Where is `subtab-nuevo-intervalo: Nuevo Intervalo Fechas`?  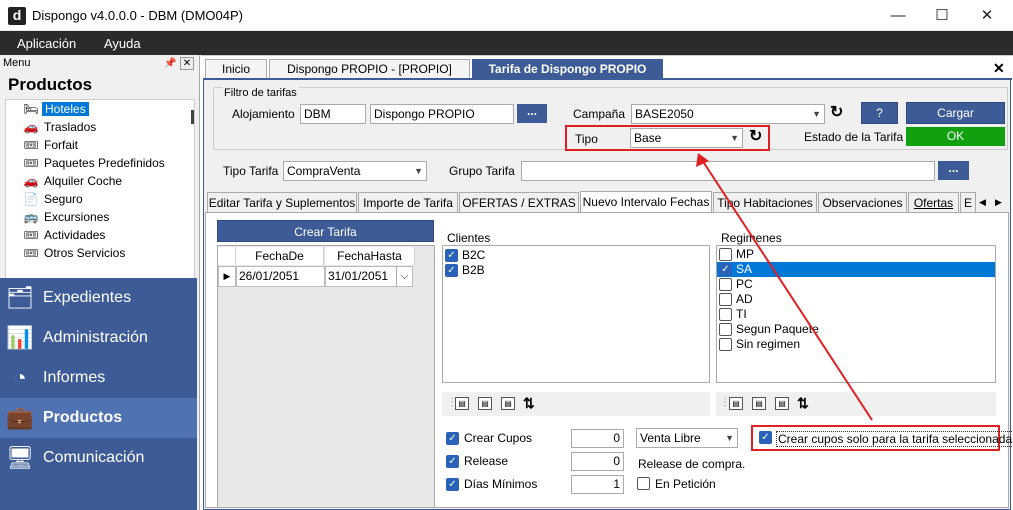
subtab-nuevo-intervalo: Nuevo Intervalo Fechas is located at coordinates (646, 202).